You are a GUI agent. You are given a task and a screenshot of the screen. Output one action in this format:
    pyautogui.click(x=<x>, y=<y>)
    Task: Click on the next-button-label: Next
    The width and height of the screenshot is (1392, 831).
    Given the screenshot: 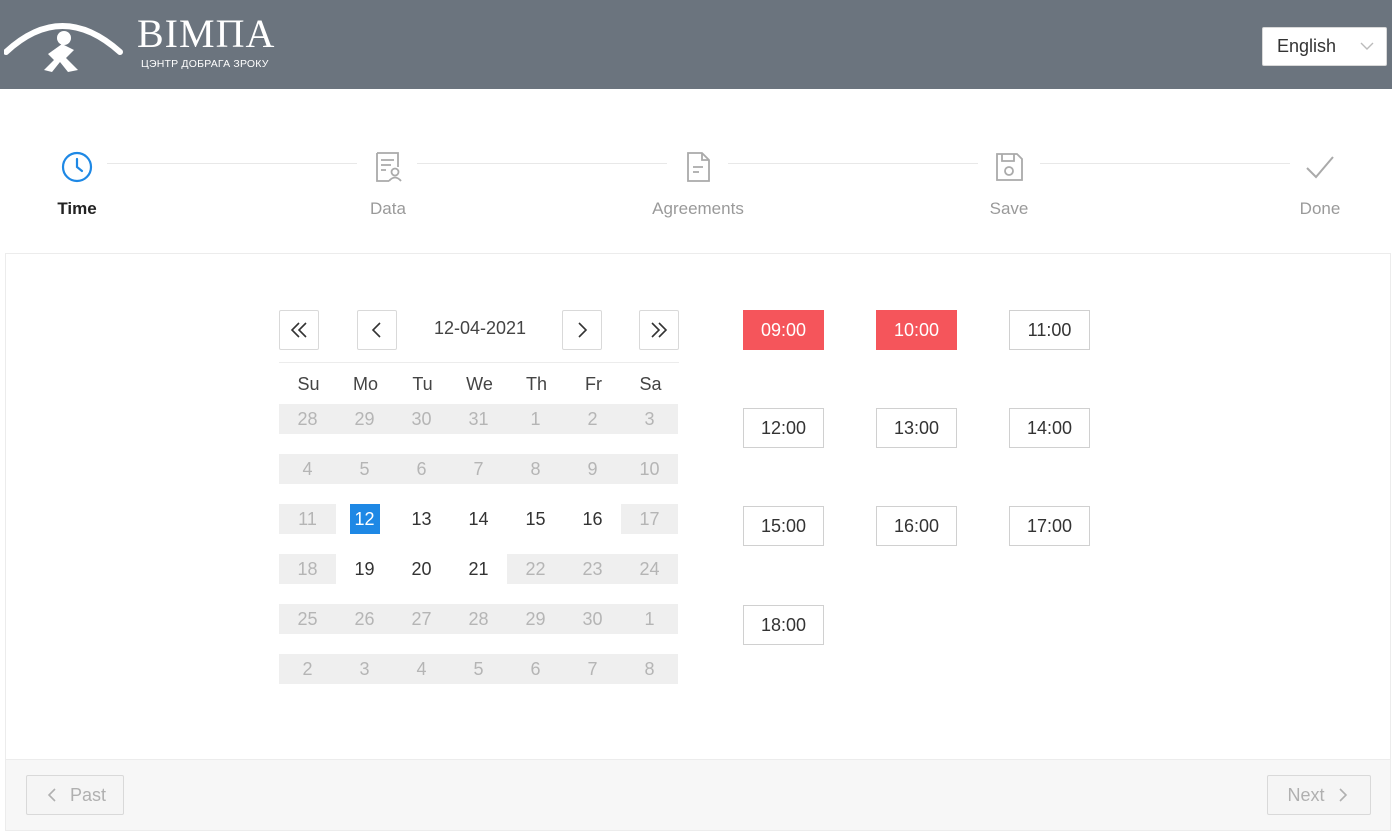 What is the action you would take?
    pyautogui.click(x=1306, y=794)
    